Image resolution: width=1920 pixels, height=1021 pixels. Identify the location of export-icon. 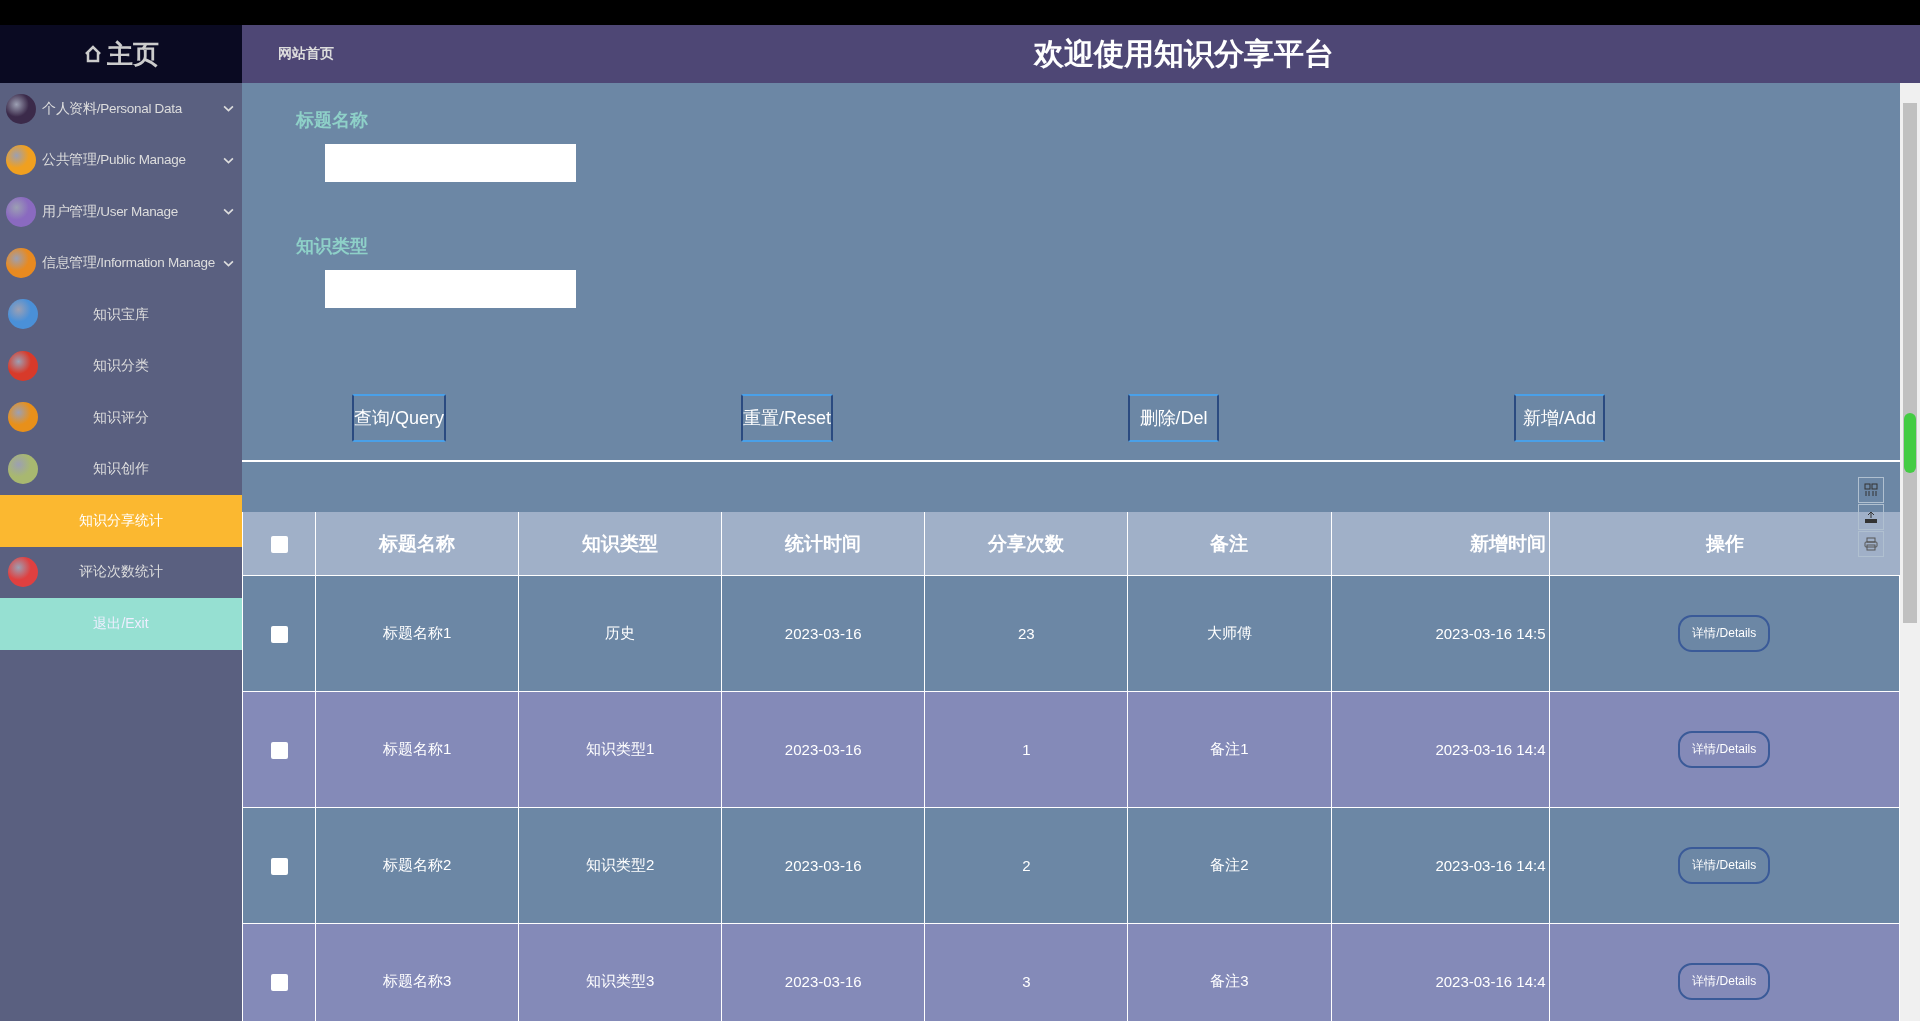
(1871, 517).